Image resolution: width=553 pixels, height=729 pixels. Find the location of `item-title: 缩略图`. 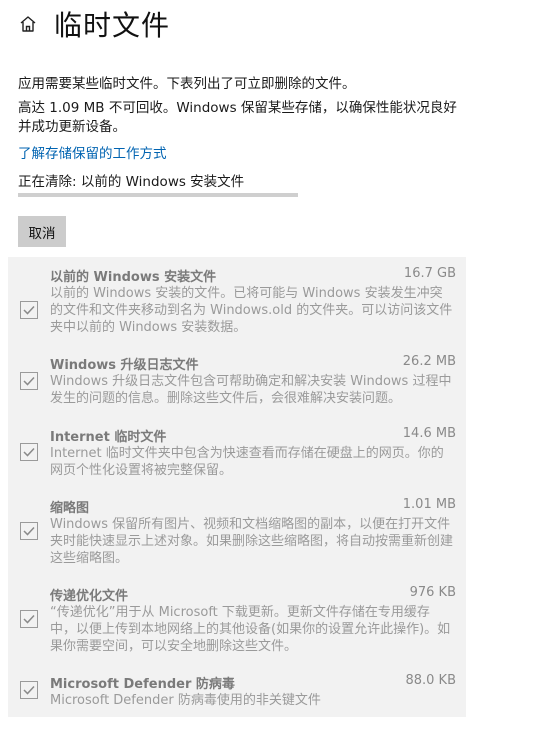

item-title: 缩略图 is located at coordinates (70, 508).